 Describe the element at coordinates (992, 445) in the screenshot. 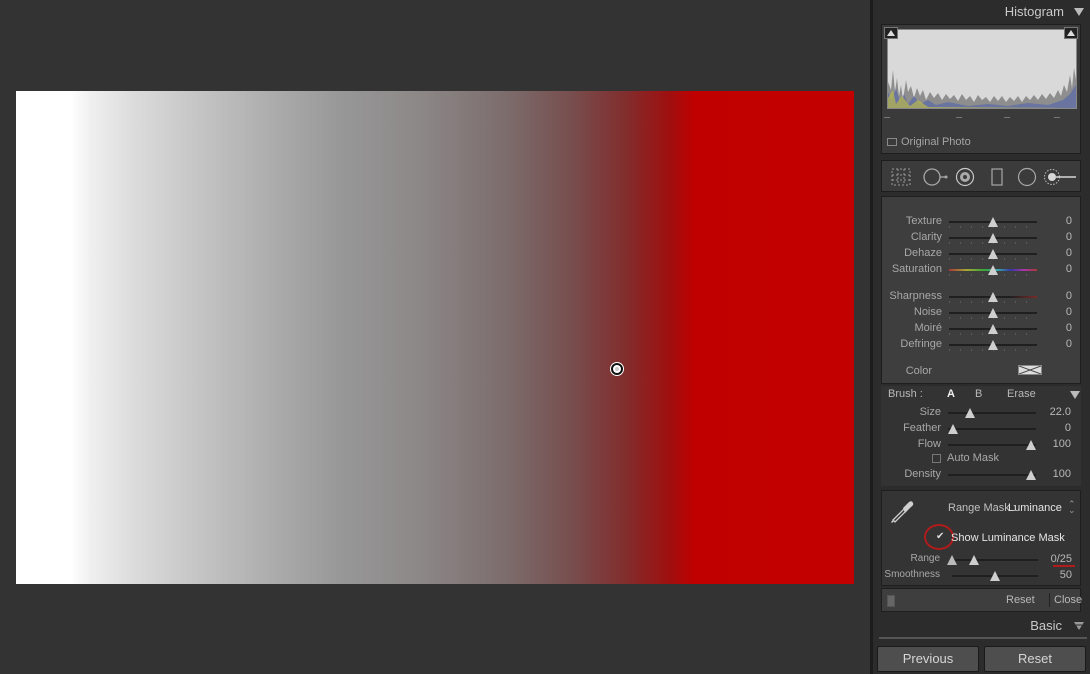

I see `flow-slider` at that location.